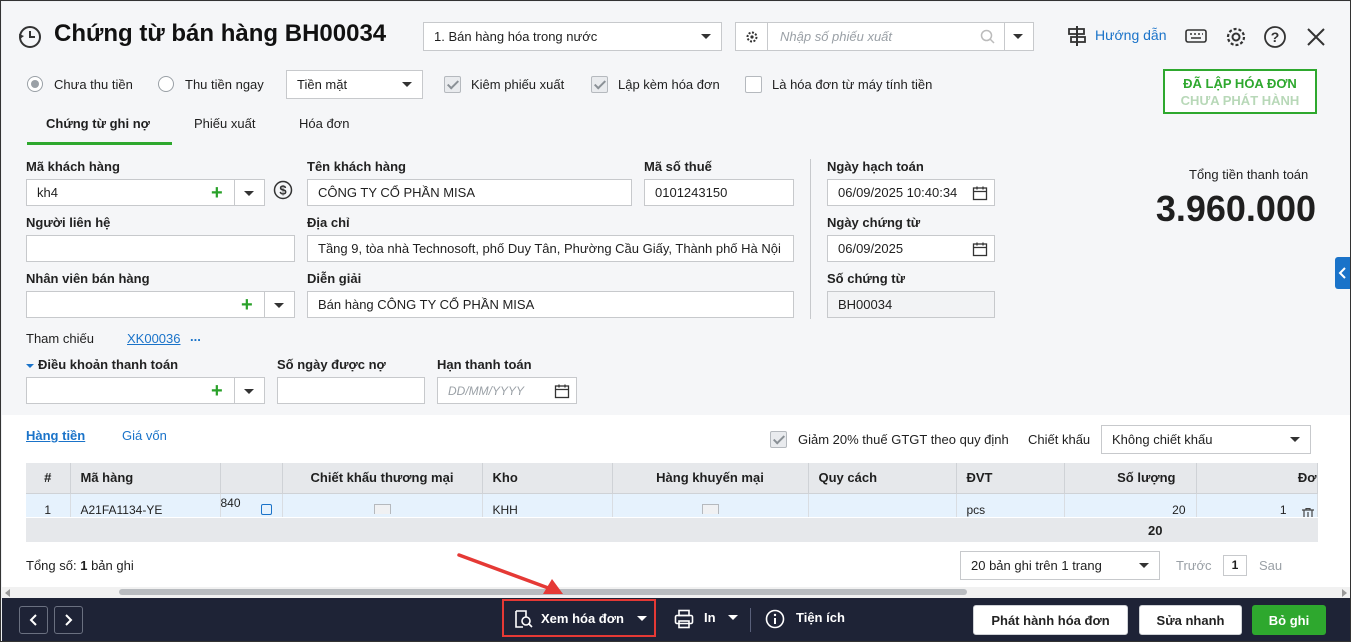 The height and width of the screenshot is (642, 1351). Describe the element at coordinates (882, 478) in the screenshot. I see `col-header-spec: Quy cách` at that location.